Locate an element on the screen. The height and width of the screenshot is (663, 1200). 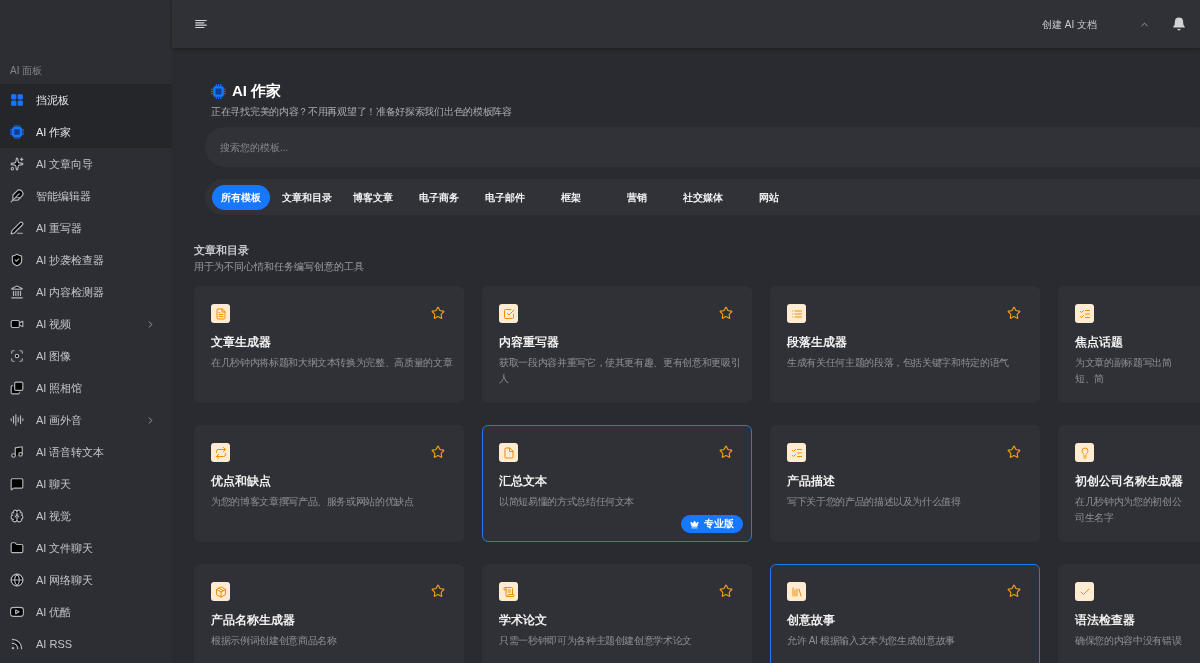
template-card: 语法检查器 确保您的内容中没有错误 is located at coordinates (1129, 613).